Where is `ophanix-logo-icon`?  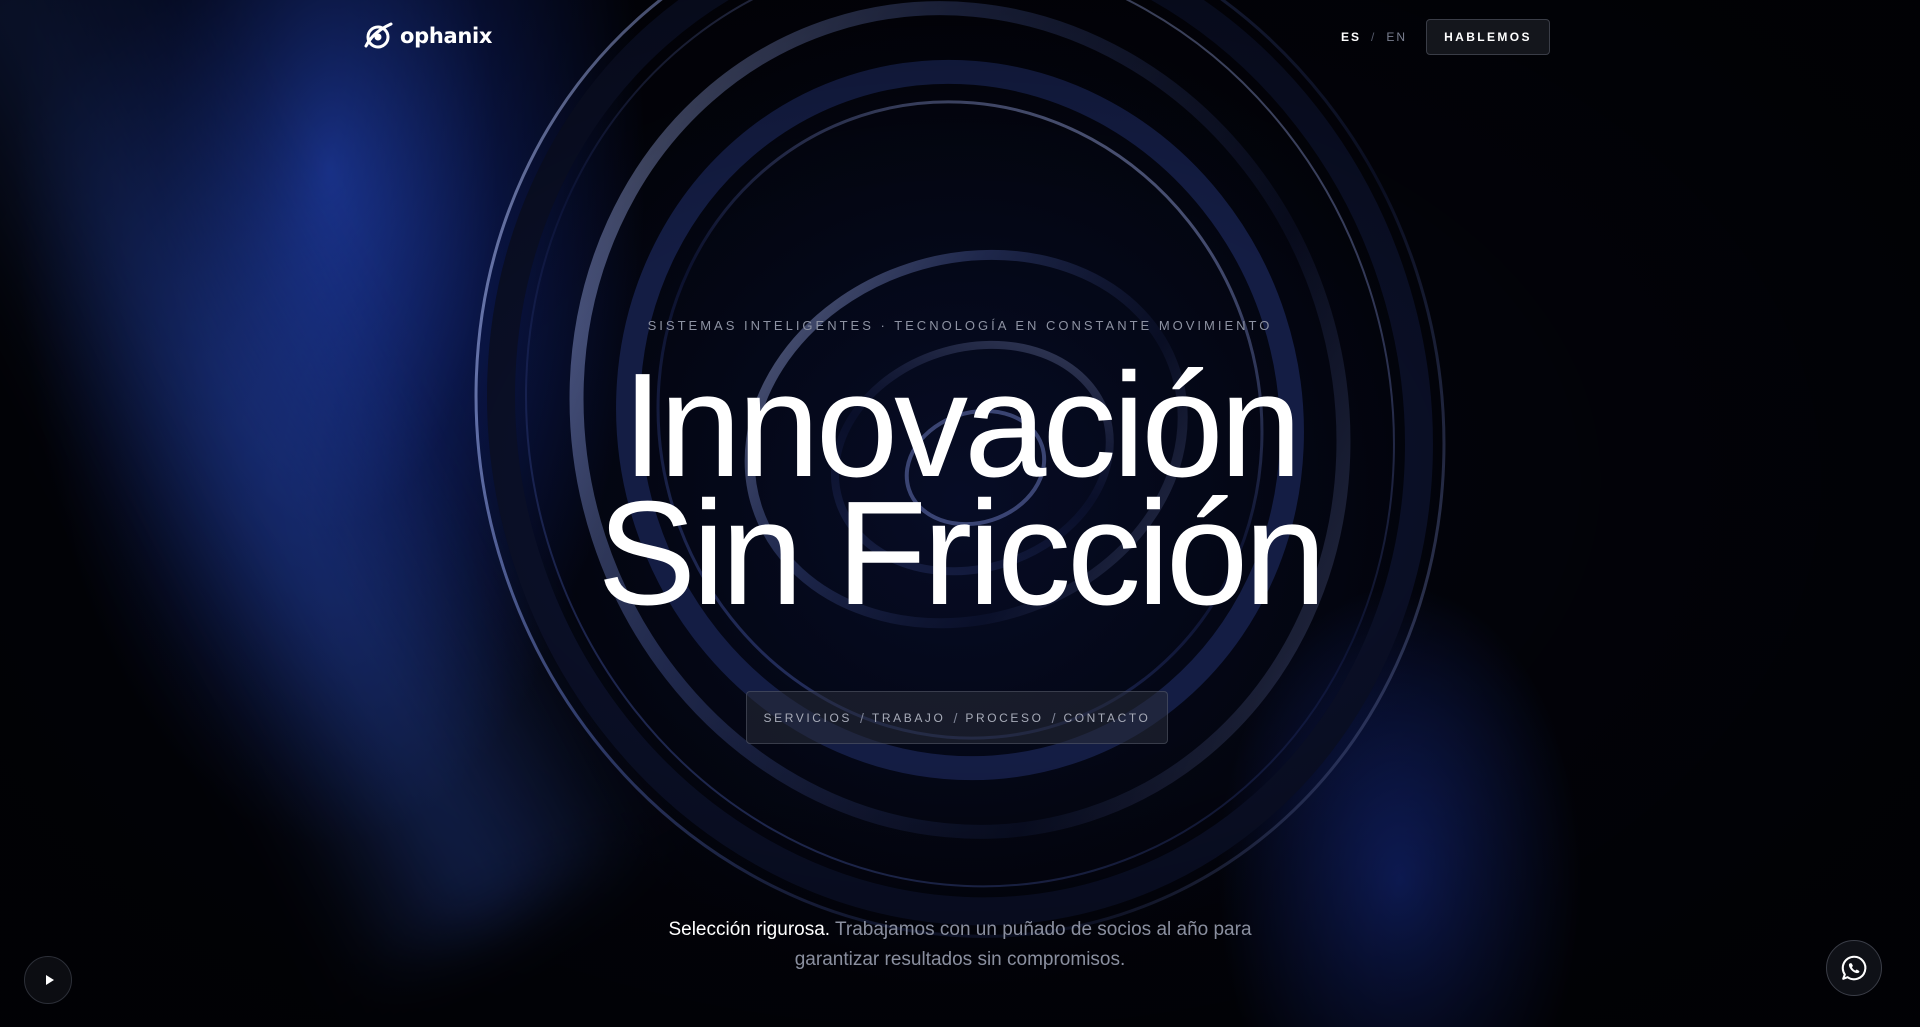 ophanix-logo-icon is located at coordinates (378, 35).